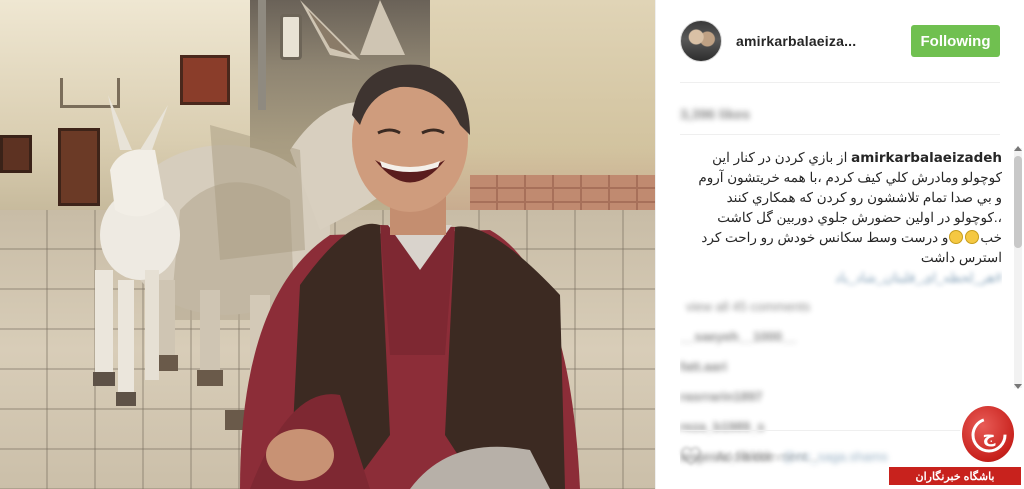 The height and width of the screenshot is (489, 1024). Describe the element at coordinates (955, 476) in the screenshot. I see `club-name-label: باشگاه خبرنگاران` at that location.